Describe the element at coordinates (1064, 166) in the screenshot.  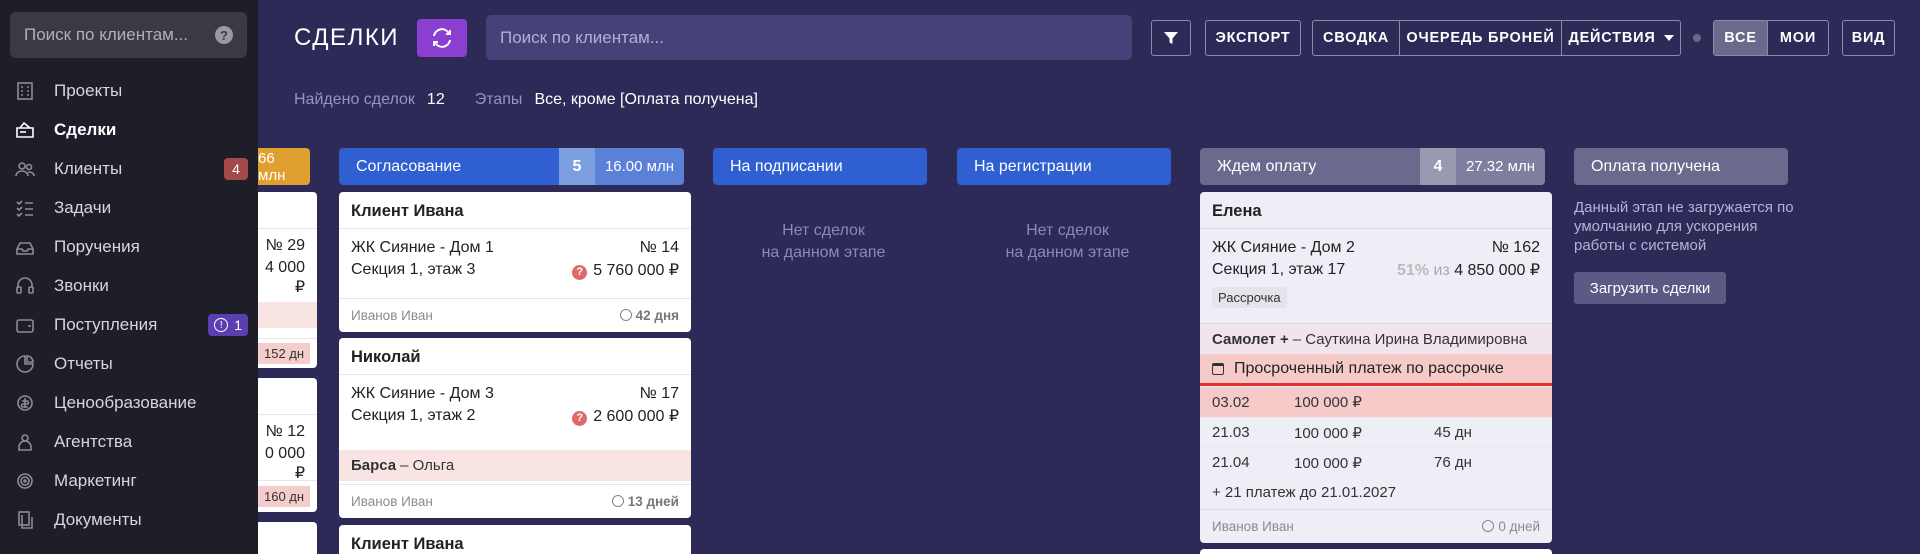
I see `column-header-registration: На регистрации` at that location.